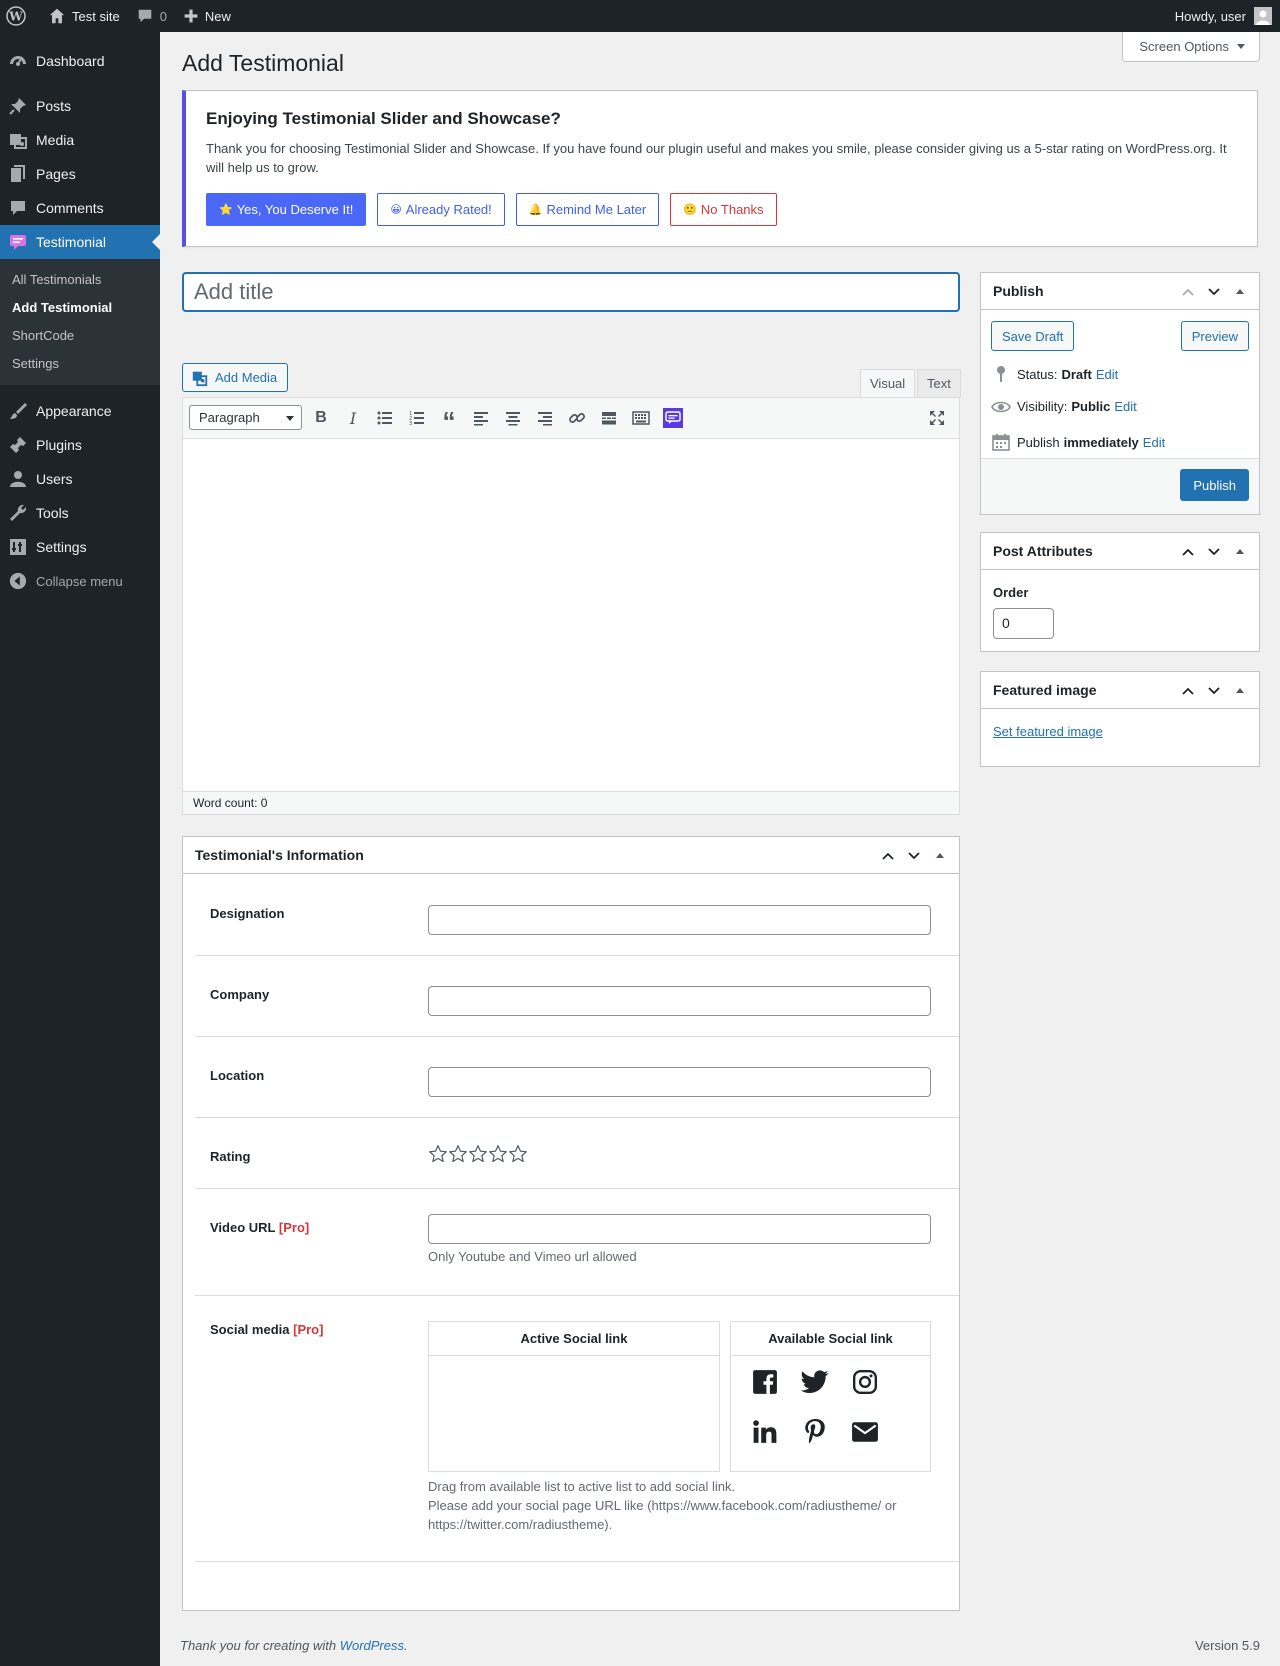  Describe the element at coordinates (865, 1382) in the screenshot. I see `instagram-icon` at that location.